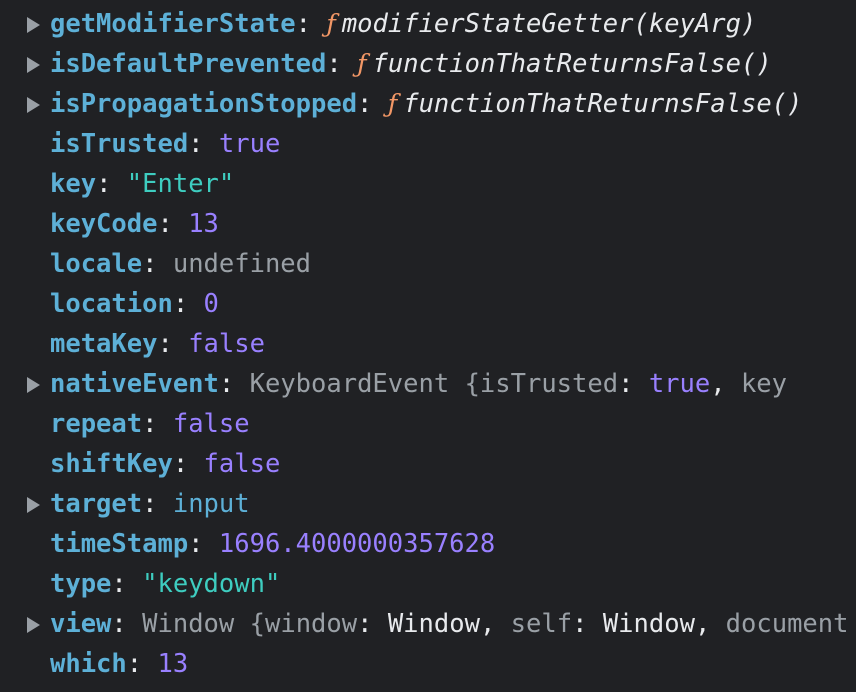  Describe the element at coordinates (119, 144) in the screenshot. I see `property-key: isTrusted` at that location.